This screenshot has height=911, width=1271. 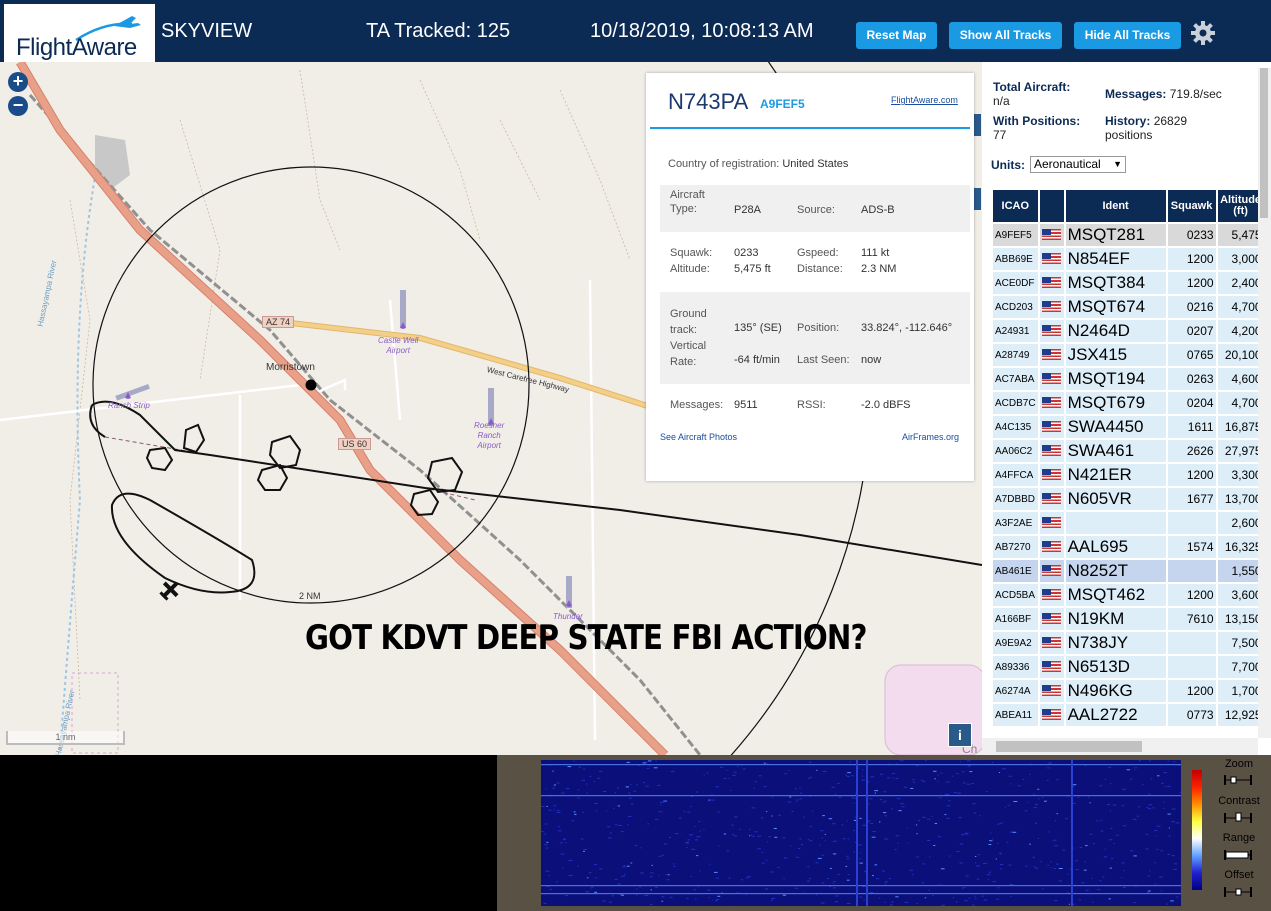 I want to click on squawk-cell: 2626, so click(x=1191, y=451).